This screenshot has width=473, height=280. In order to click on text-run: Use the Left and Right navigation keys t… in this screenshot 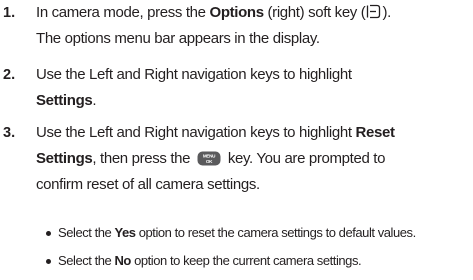, I will do `click(196, 132)`.